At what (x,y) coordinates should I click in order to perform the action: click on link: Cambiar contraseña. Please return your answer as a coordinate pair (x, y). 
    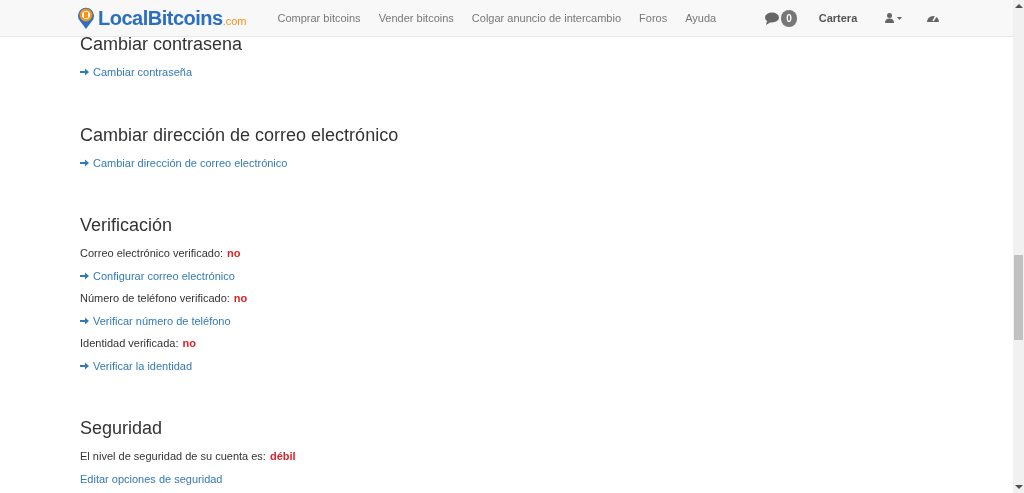
    Looking at the image, I should click on (136, 72).